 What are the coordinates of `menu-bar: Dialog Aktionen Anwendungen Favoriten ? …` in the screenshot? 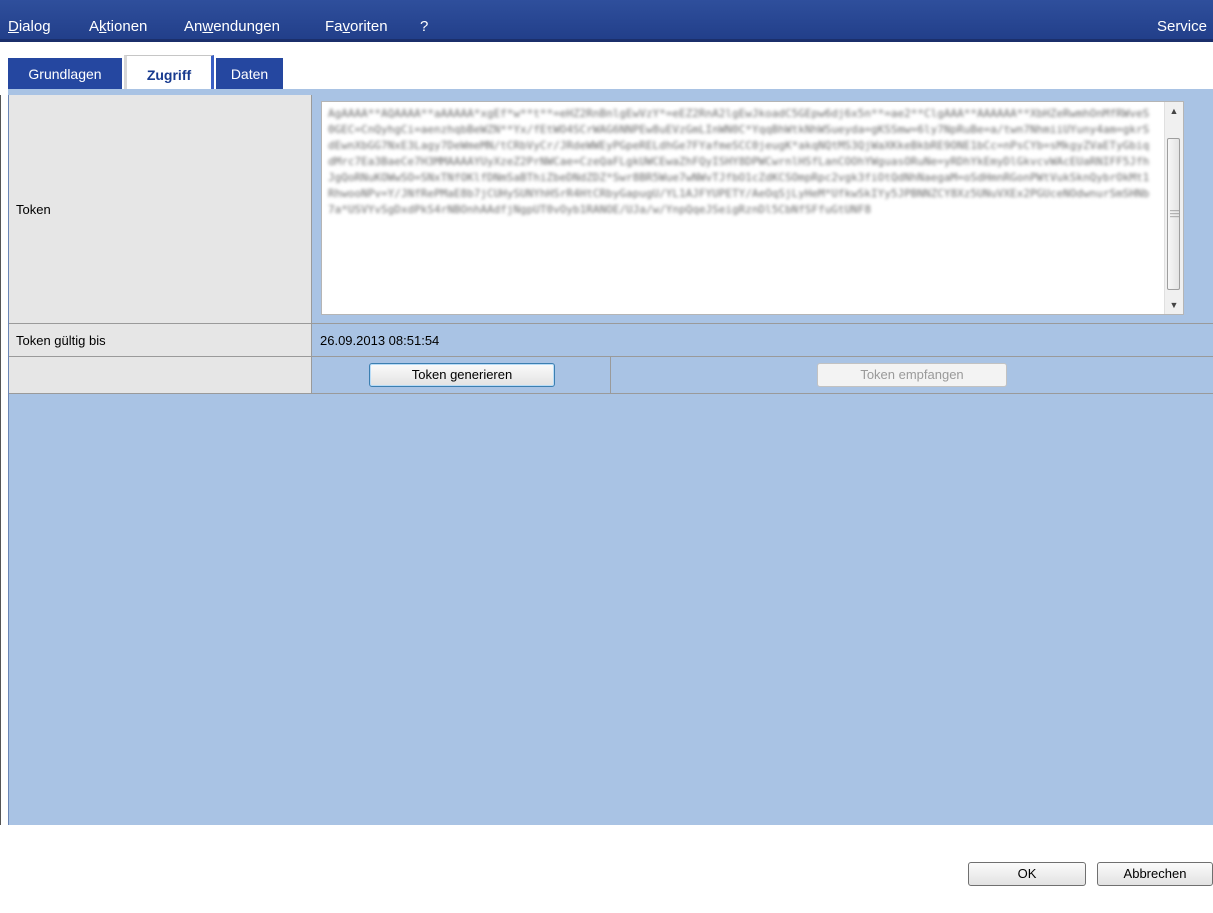 It's located at (606, 21).